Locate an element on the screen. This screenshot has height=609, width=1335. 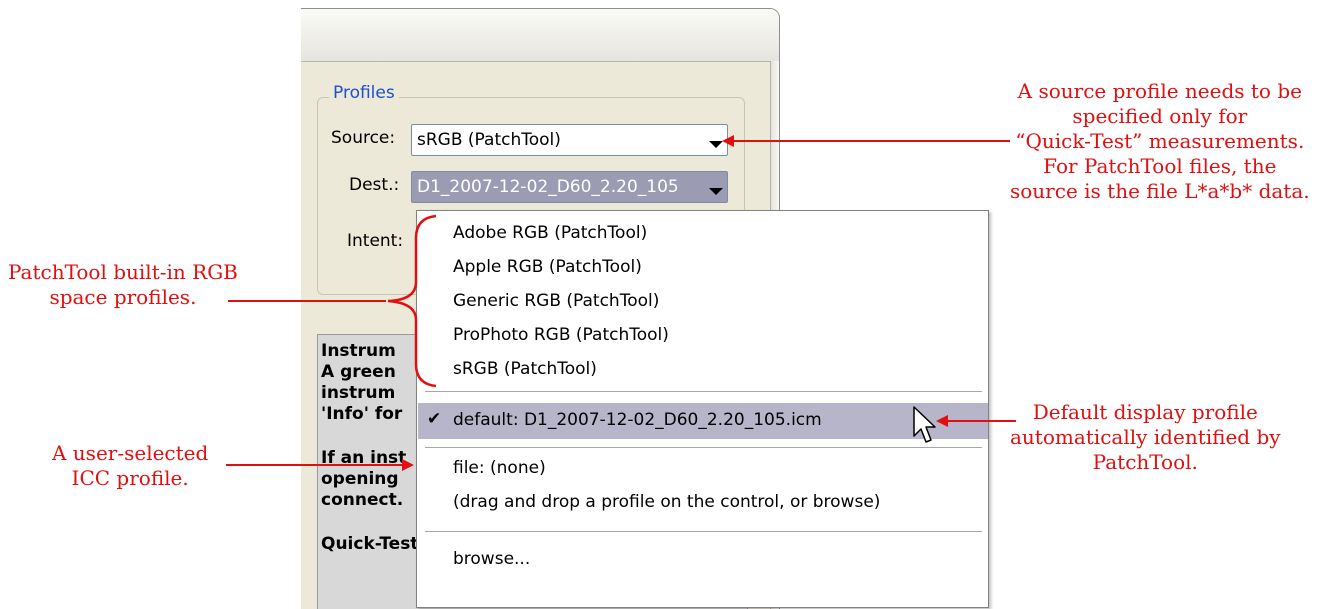
annotation-line: space profiles. is located at coordinates (123, 297).